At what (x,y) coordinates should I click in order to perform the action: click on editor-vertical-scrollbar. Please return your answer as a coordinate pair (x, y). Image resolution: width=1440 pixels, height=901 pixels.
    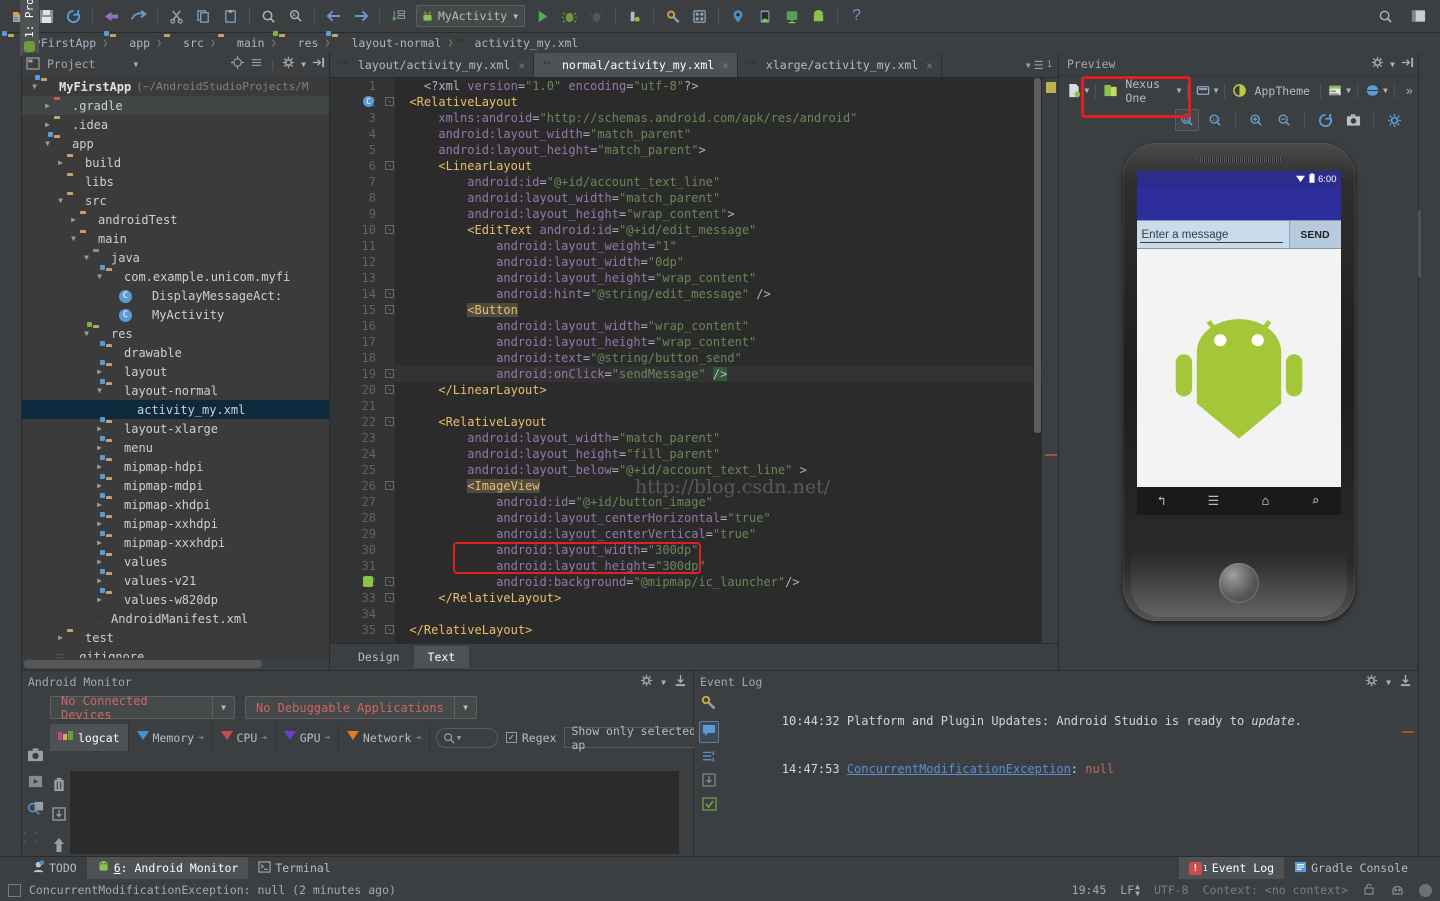
    Looking at the image, I should click on (1037, 255).